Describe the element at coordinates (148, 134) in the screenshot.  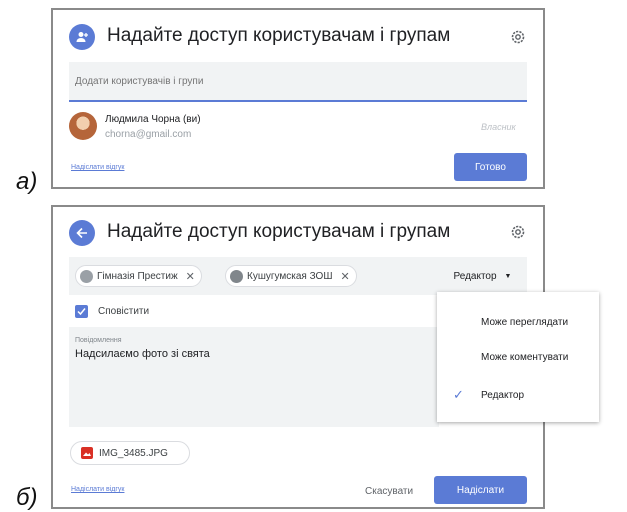
I see `owner-email: chorna@gmail.com` at that location.